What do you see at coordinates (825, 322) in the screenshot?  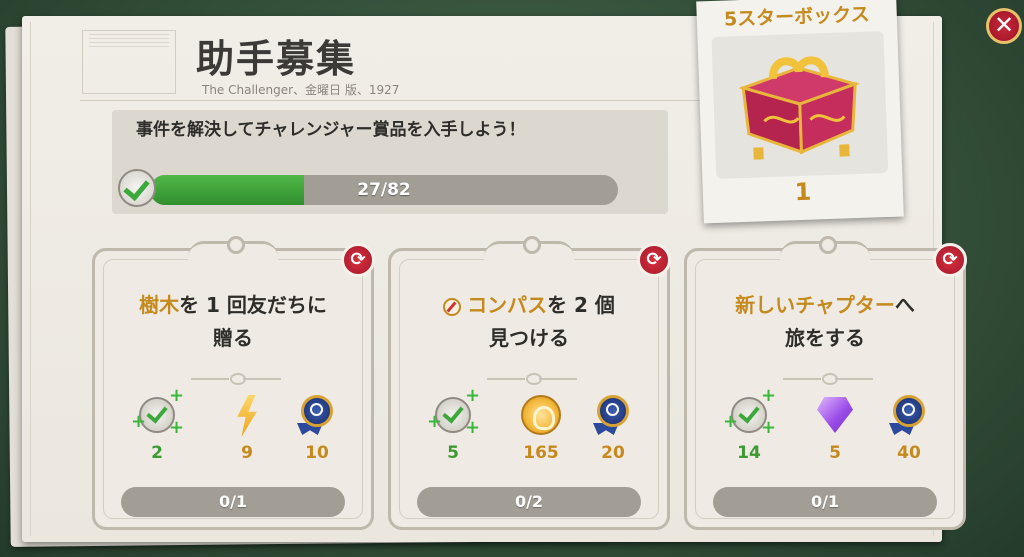 I see `task-title: 新しいチャプターへ 旅をする` at bounding box center [825, 322].